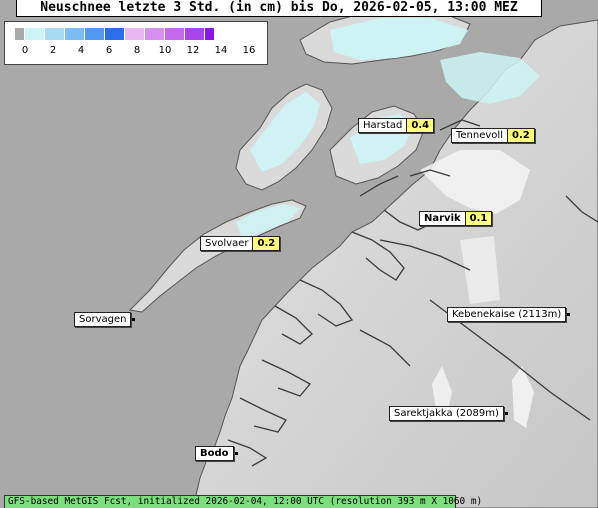 Image resolution: width=598 pixels, height=508 pixels. I want to click on place-name: Kebenekaise (2113m), so click(507, 314).